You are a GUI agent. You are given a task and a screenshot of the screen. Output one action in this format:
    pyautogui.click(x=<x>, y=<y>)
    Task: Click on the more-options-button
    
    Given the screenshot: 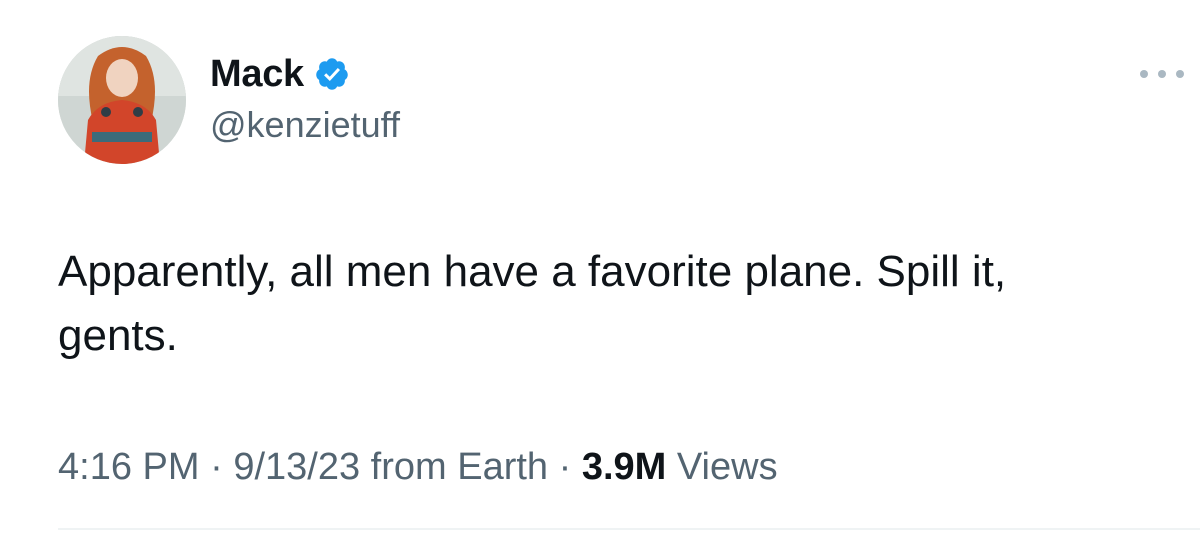 What is the action you would take?
    pyautogui.click(x=1162, y=74)
    